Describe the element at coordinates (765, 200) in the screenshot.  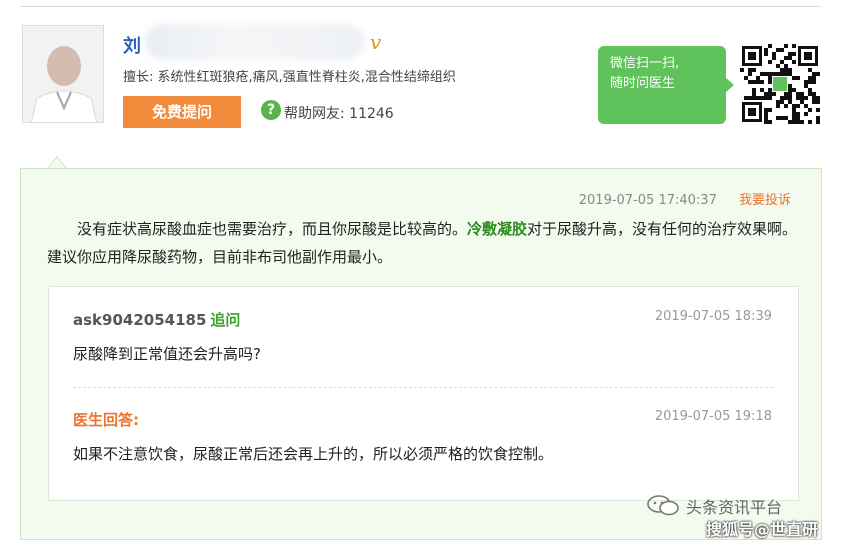
I see `report-link: 我要投诉` at that location.